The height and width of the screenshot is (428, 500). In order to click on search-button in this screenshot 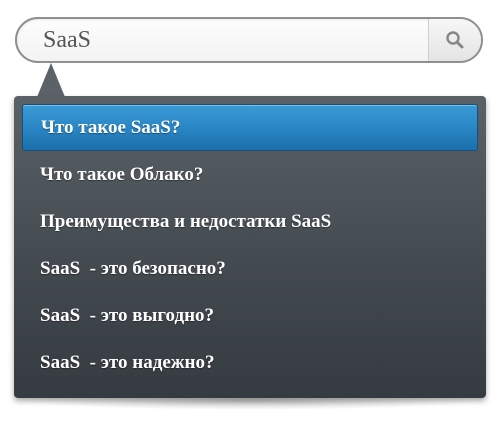, I will do `click(454, 40)`.